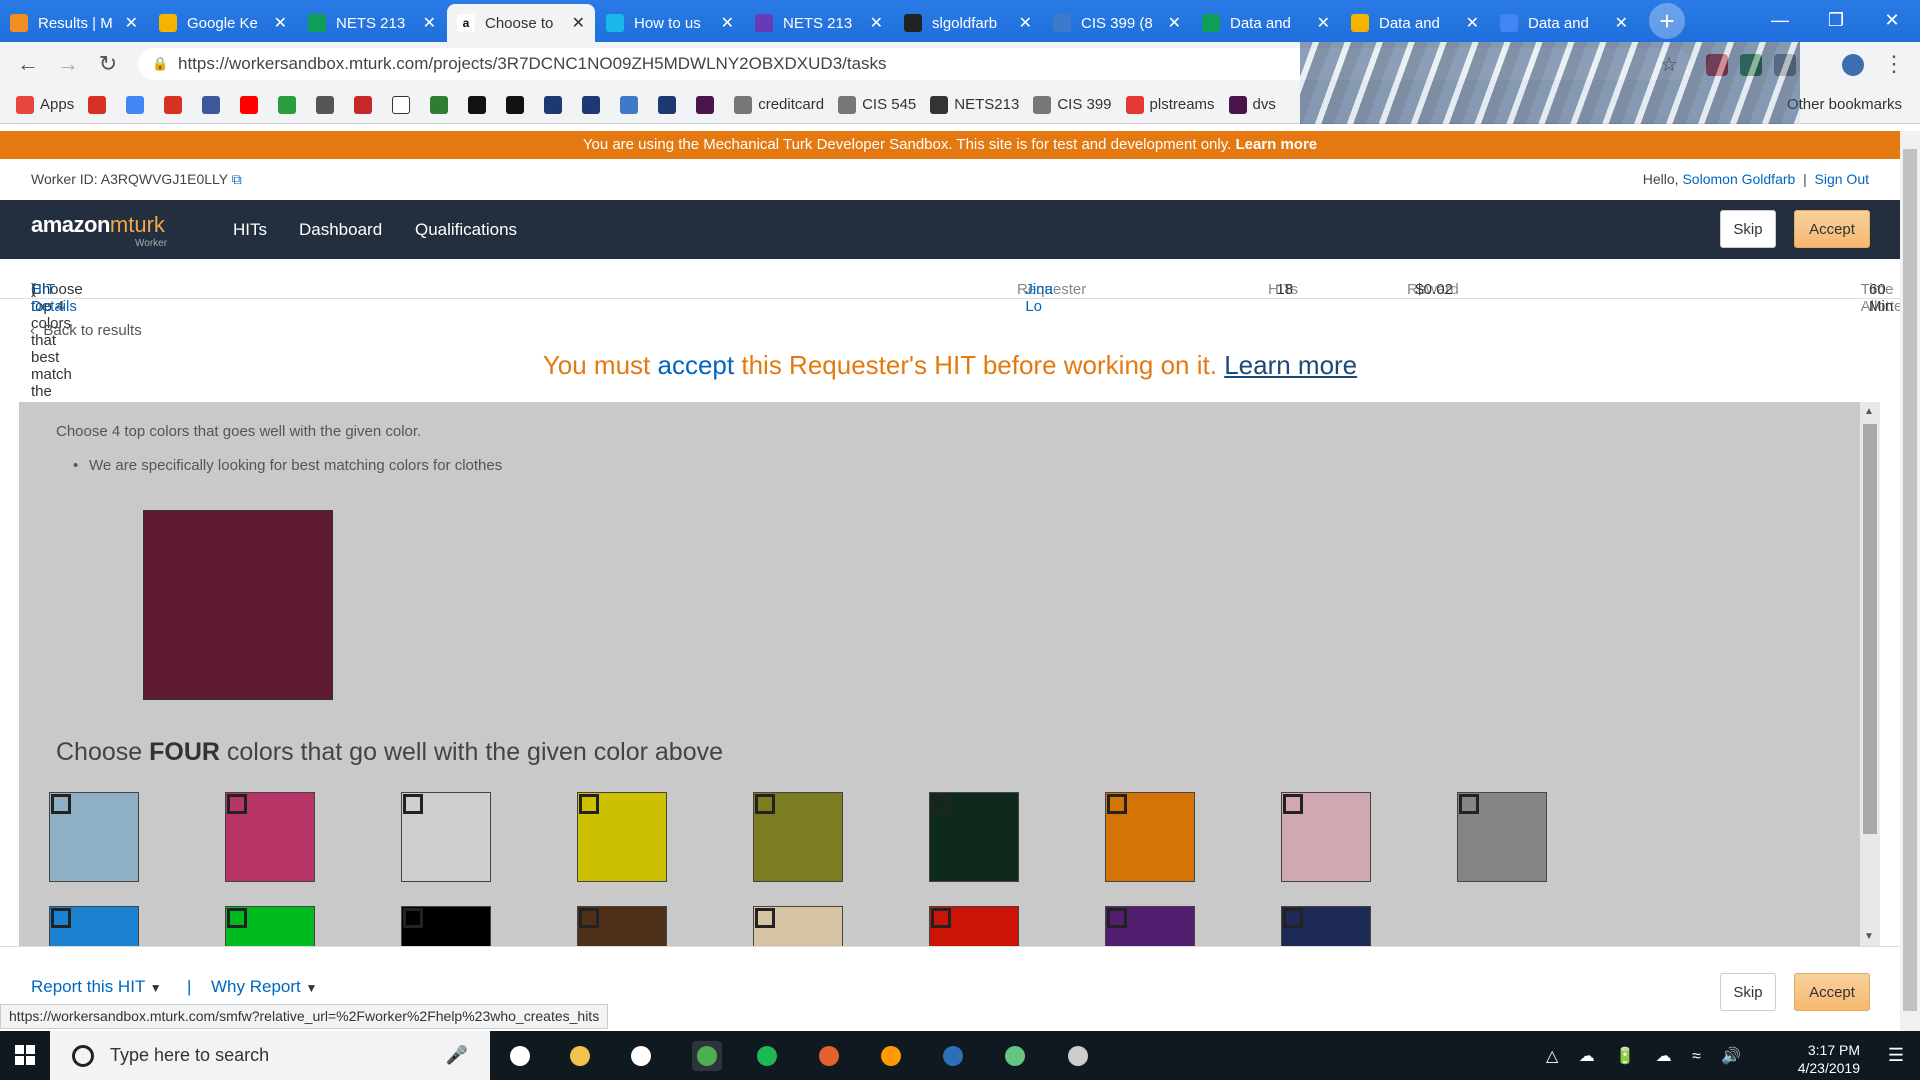 The width and height of the screenshot is (1920, 1080). I want to click on browser-tab: CIS 399 (8 ✕, so click(1117, 23).